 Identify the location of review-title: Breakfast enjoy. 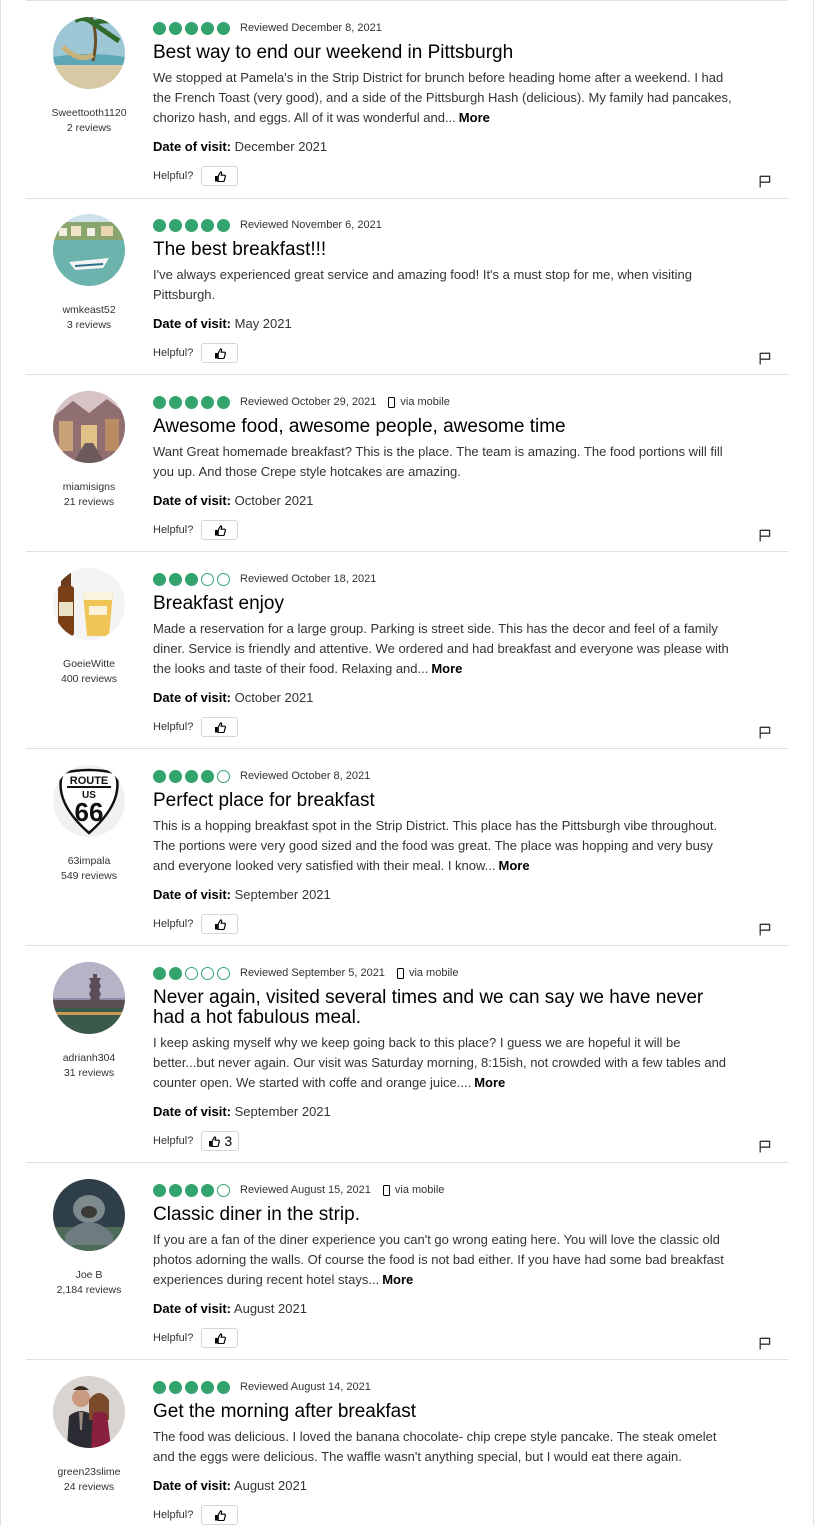
(443, 604).